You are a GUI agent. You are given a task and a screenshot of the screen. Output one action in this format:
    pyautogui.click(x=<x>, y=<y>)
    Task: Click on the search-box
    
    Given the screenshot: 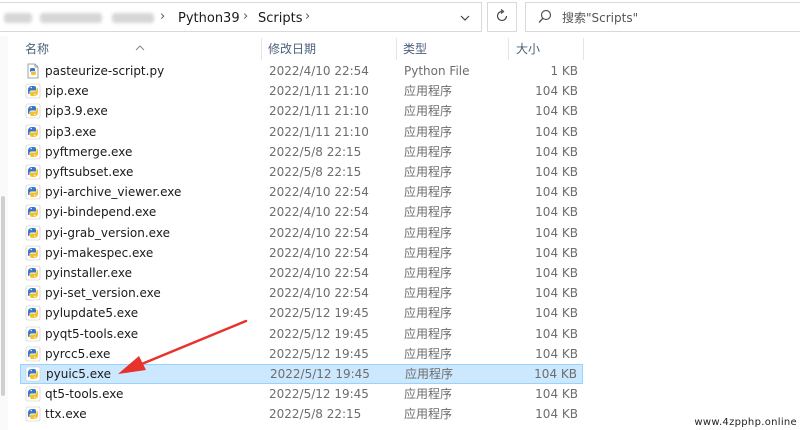 What is the action you would take?
    pyautogui.click(x=662, y=17)
    